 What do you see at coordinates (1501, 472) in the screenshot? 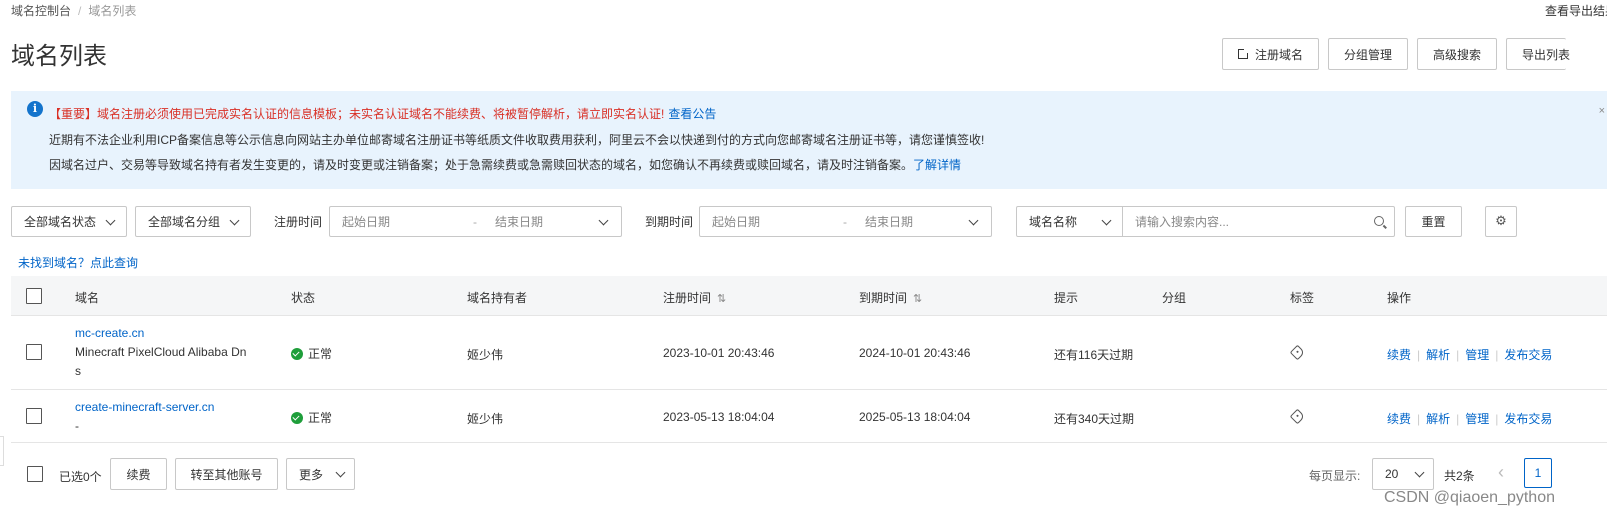
I see `prev-page-icon: ‹` at bounding box center [1501, 472].